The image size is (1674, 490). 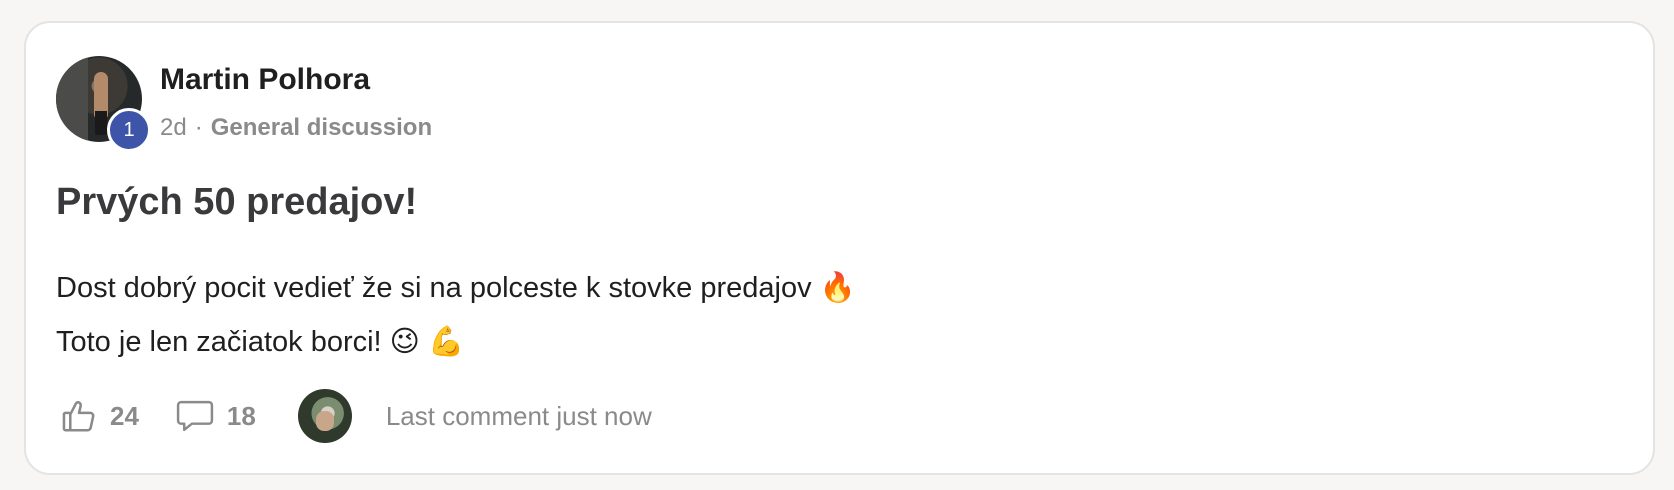 I want to click on like-count: 24, so click(x=124, y=415).